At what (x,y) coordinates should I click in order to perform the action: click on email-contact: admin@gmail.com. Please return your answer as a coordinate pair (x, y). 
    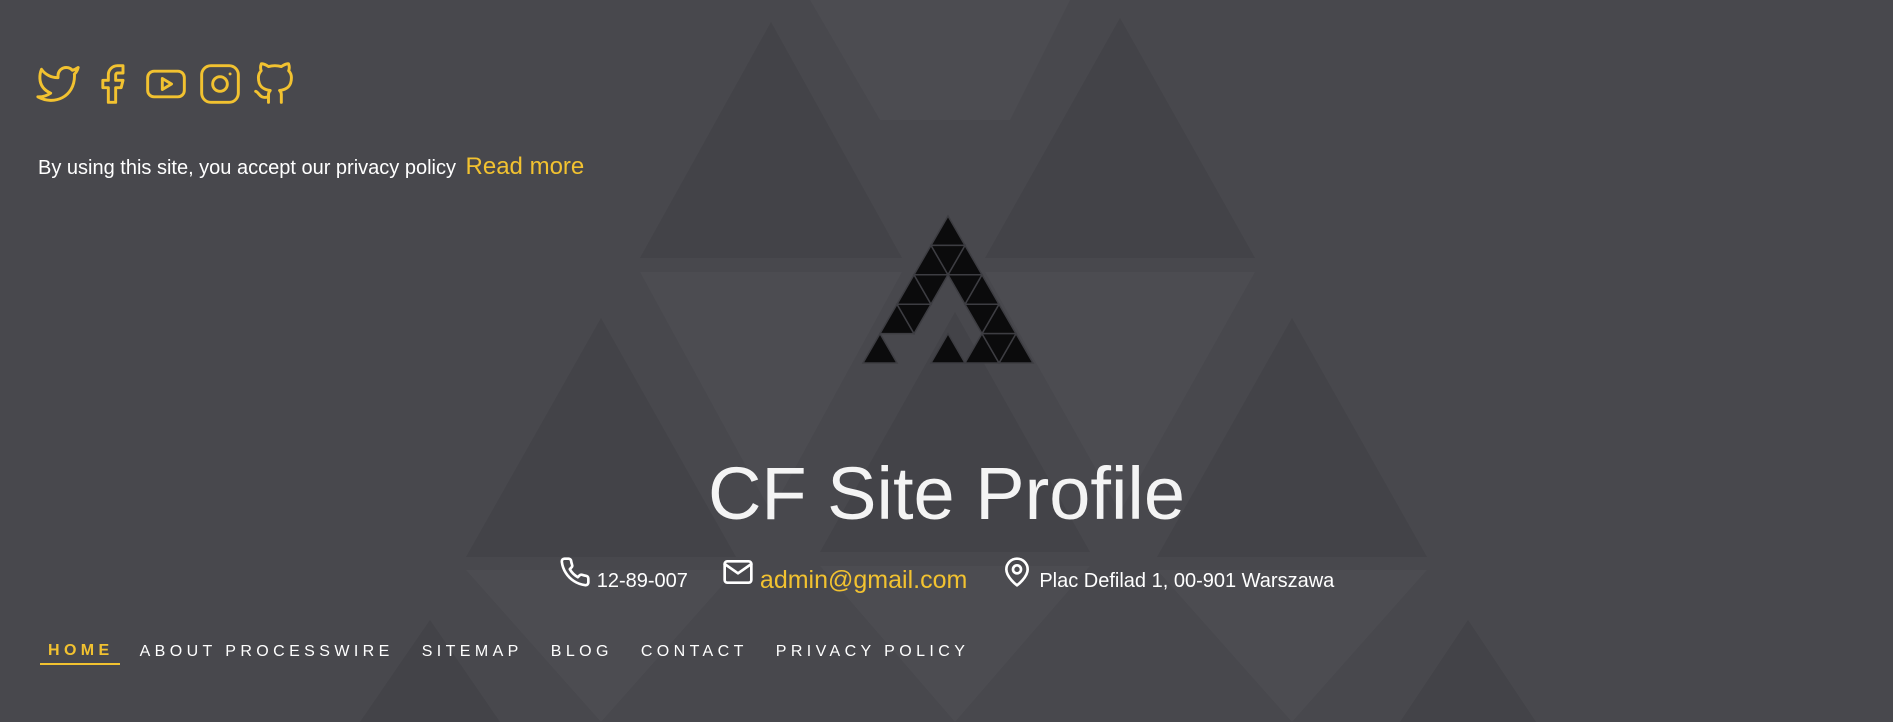
    Looking at the image, I should click on (844, 575).